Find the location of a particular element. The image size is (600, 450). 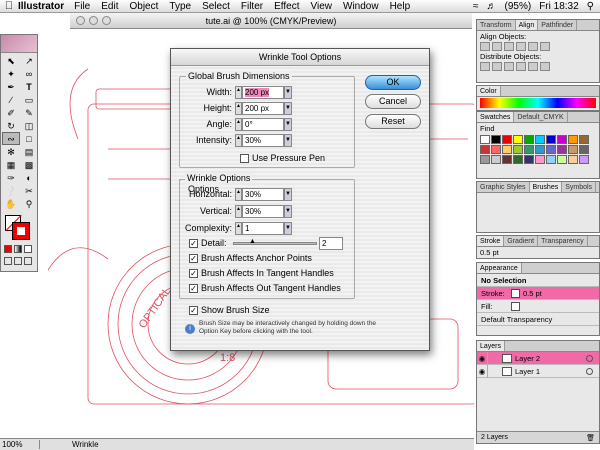

angle-stepper: ▲▼ is located at coordinates (240, 124).